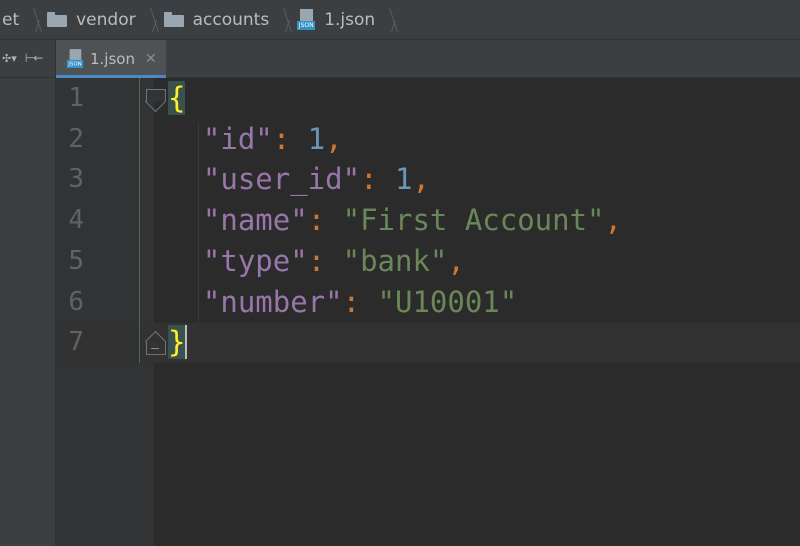 This screenshot has height=546, width=800. What do you see at coordinates (231, 19) in the screenshot?
I see `breadcrumb-label: accounts` at bounding box center [231, 19].